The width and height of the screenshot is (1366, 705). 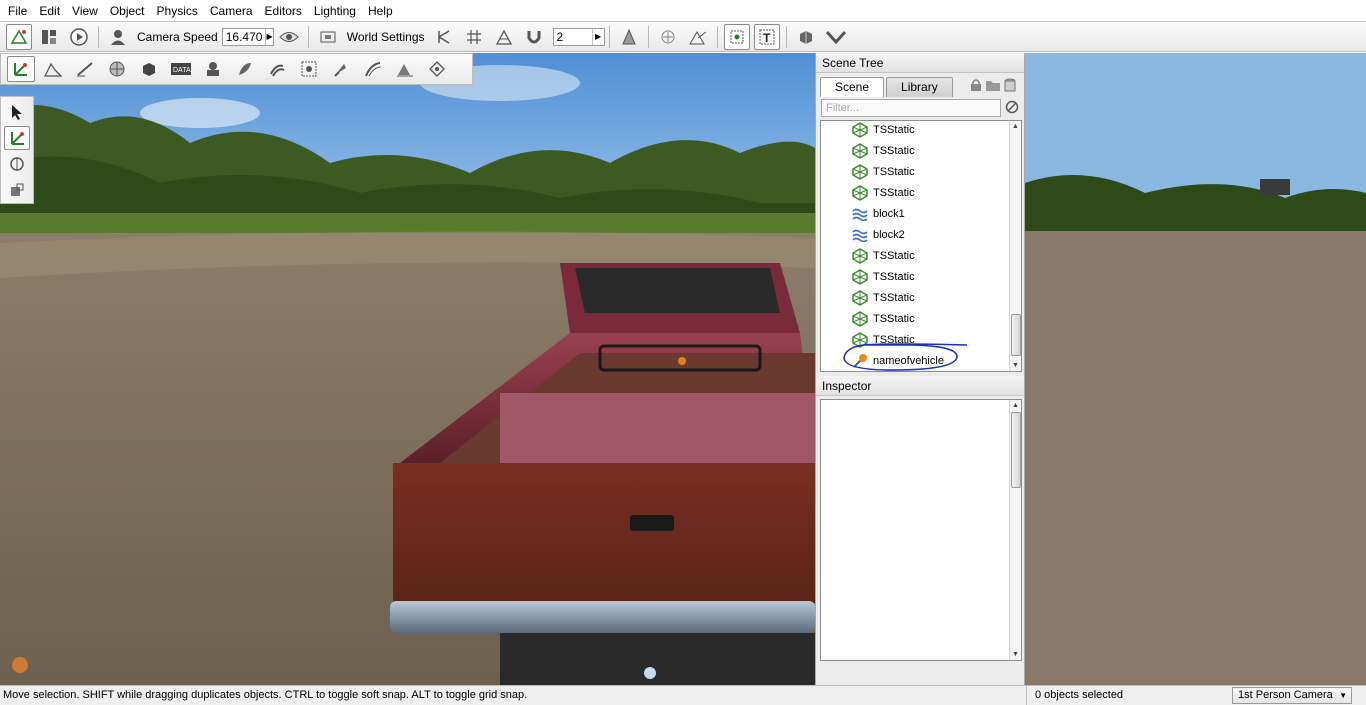 I want to click on lock-icon, so click(x=976, y=86).